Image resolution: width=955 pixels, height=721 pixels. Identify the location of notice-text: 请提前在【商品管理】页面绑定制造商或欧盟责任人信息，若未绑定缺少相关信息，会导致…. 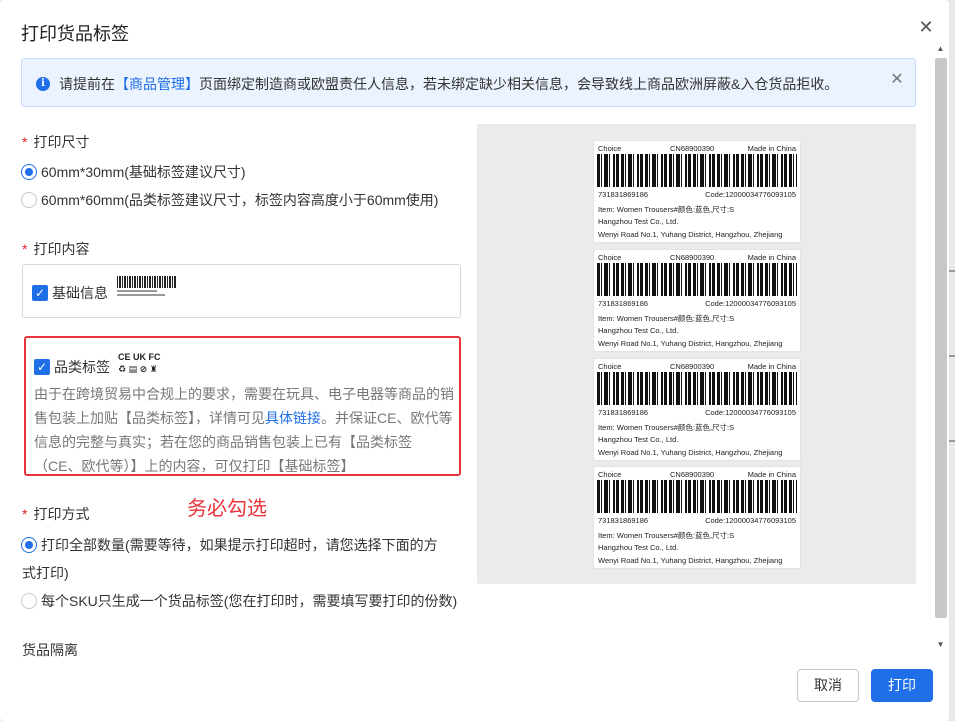
(448, 84).